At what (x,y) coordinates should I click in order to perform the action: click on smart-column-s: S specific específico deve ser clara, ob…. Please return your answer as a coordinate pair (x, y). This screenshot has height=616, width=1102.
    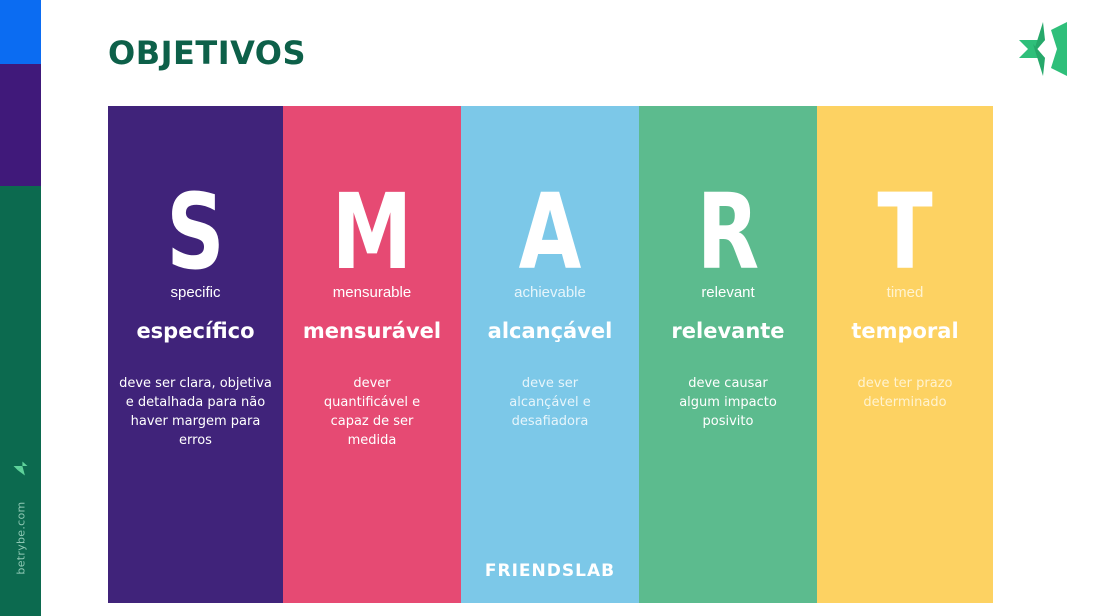
    Looking at the image, I should click on (195, 354).